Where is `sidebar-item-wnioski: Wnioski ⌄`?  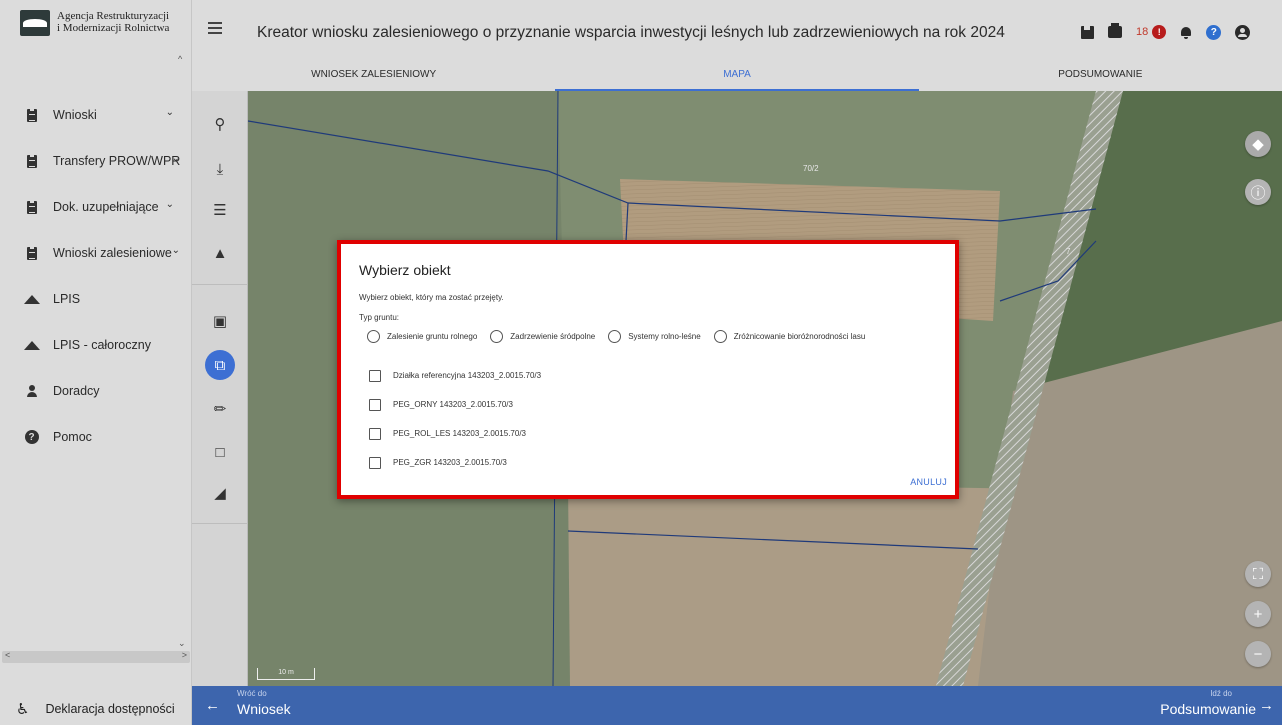 sidebar-item-wnioski: Wnioski ⌄ is located at coordinates (96, 115).